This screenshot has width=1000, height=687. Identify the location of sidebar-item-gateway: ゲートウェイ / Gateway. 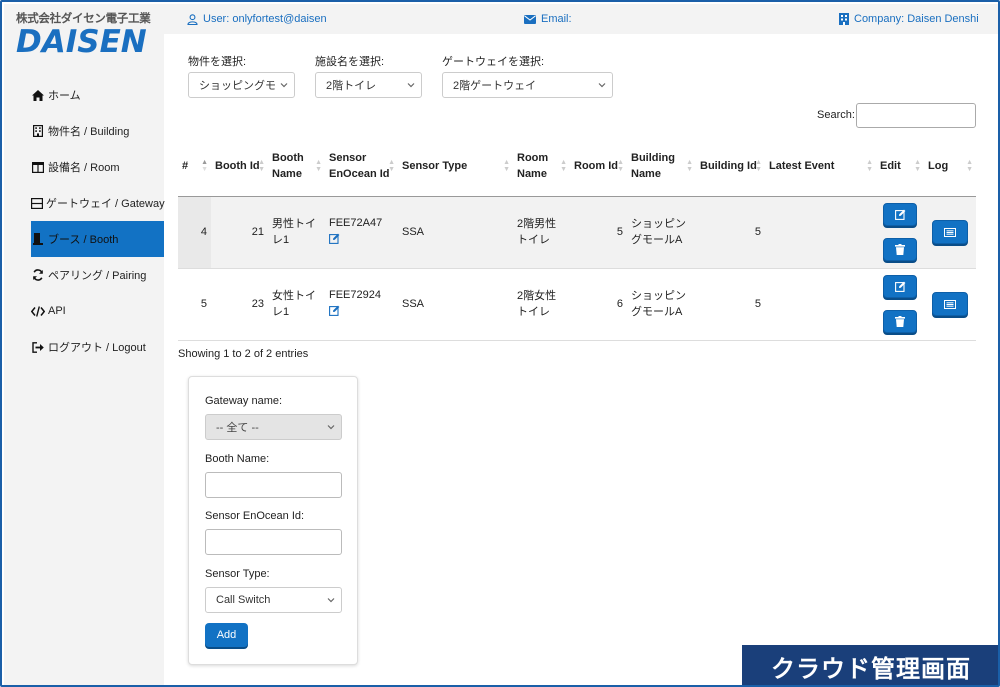
(98, 203).